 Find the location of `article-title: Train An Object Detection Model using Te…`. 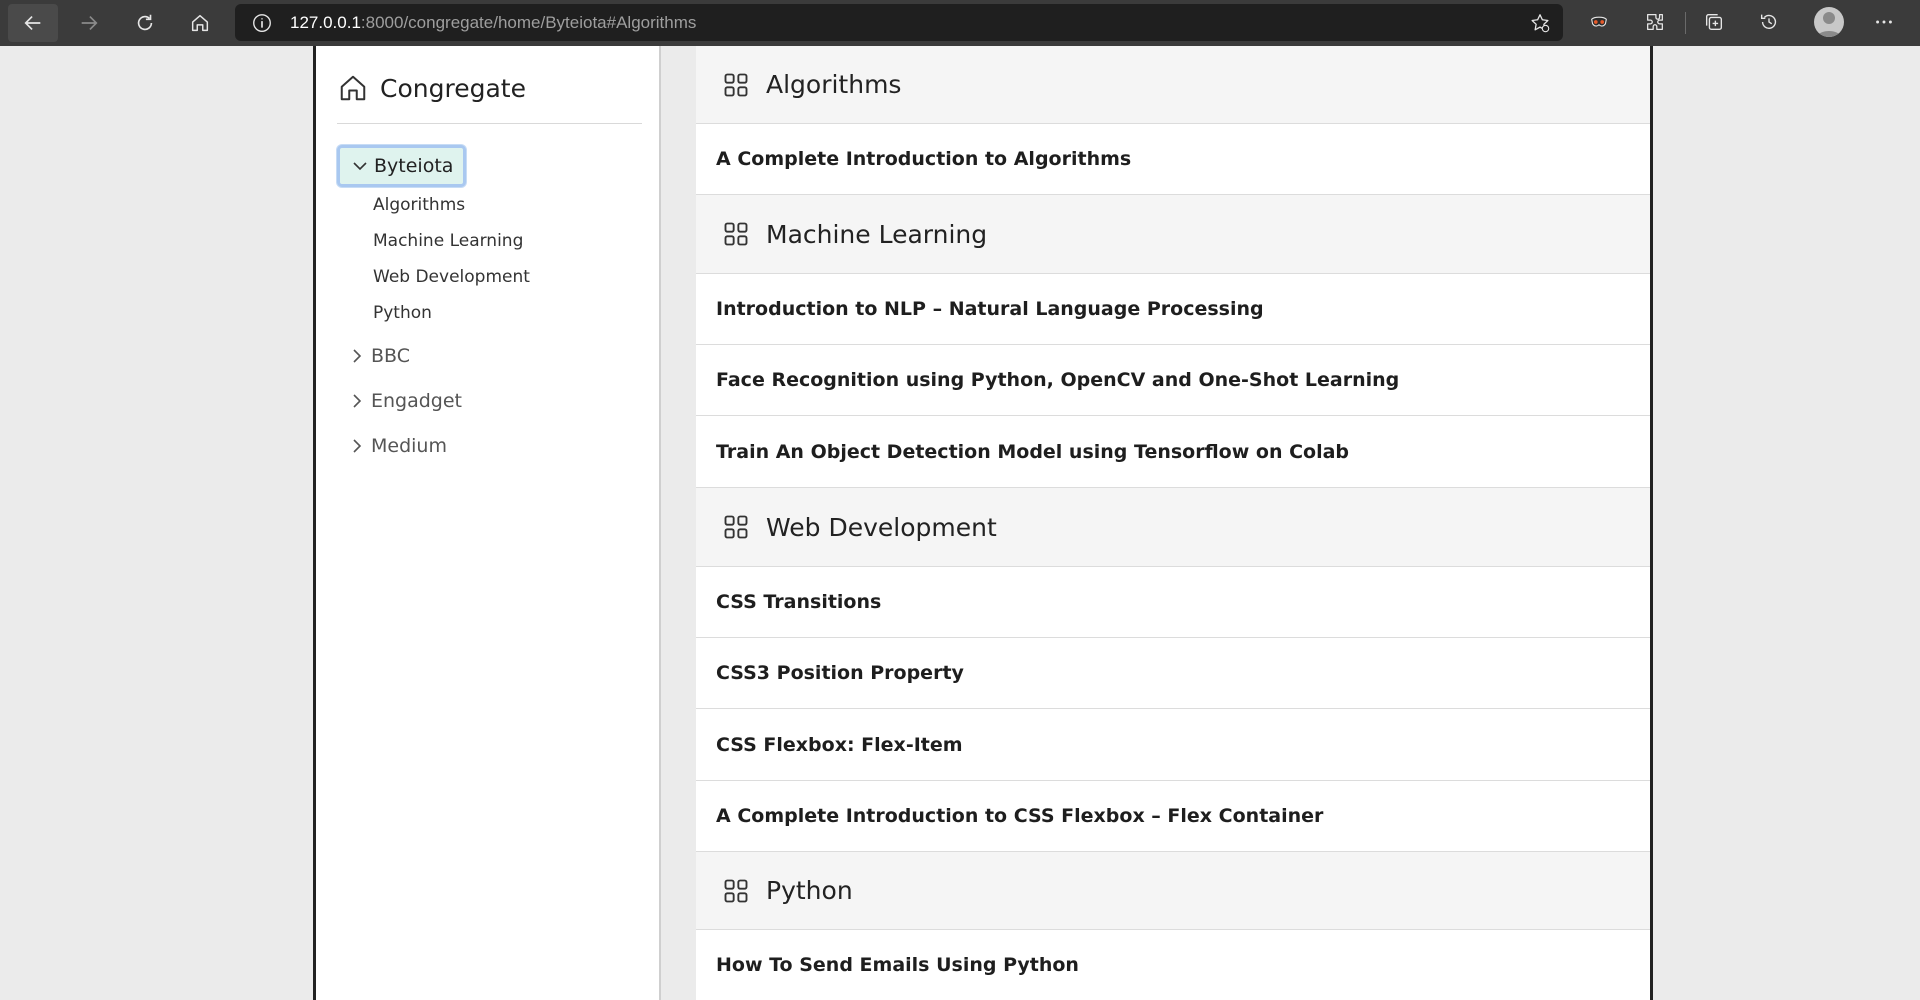

article-title: Train An Object Detection Model using Te… is located at coordinates (1033, 451).